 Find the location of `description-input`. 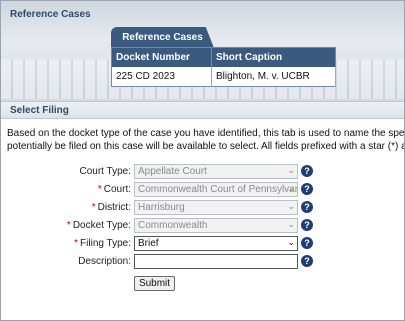

description-input is located at coordinates (216, 261).